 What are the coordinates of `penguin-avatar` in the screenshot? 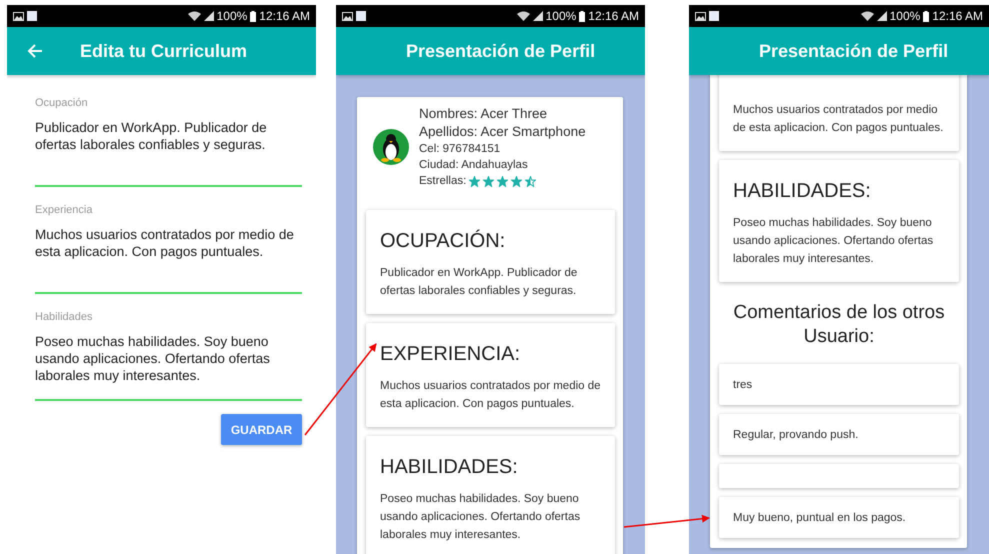 It's located at (391, 147).